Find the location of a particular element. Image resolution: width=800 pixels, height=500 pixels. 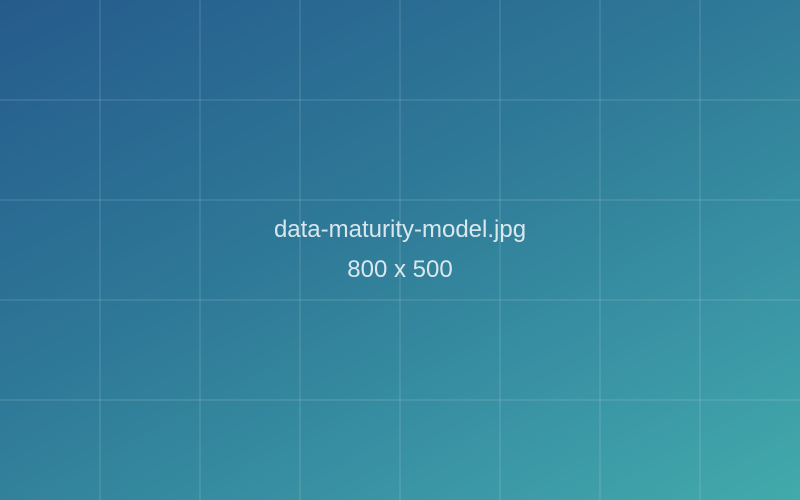

image-dimensions: 800 x 500 is located at coordinates (400, 269).